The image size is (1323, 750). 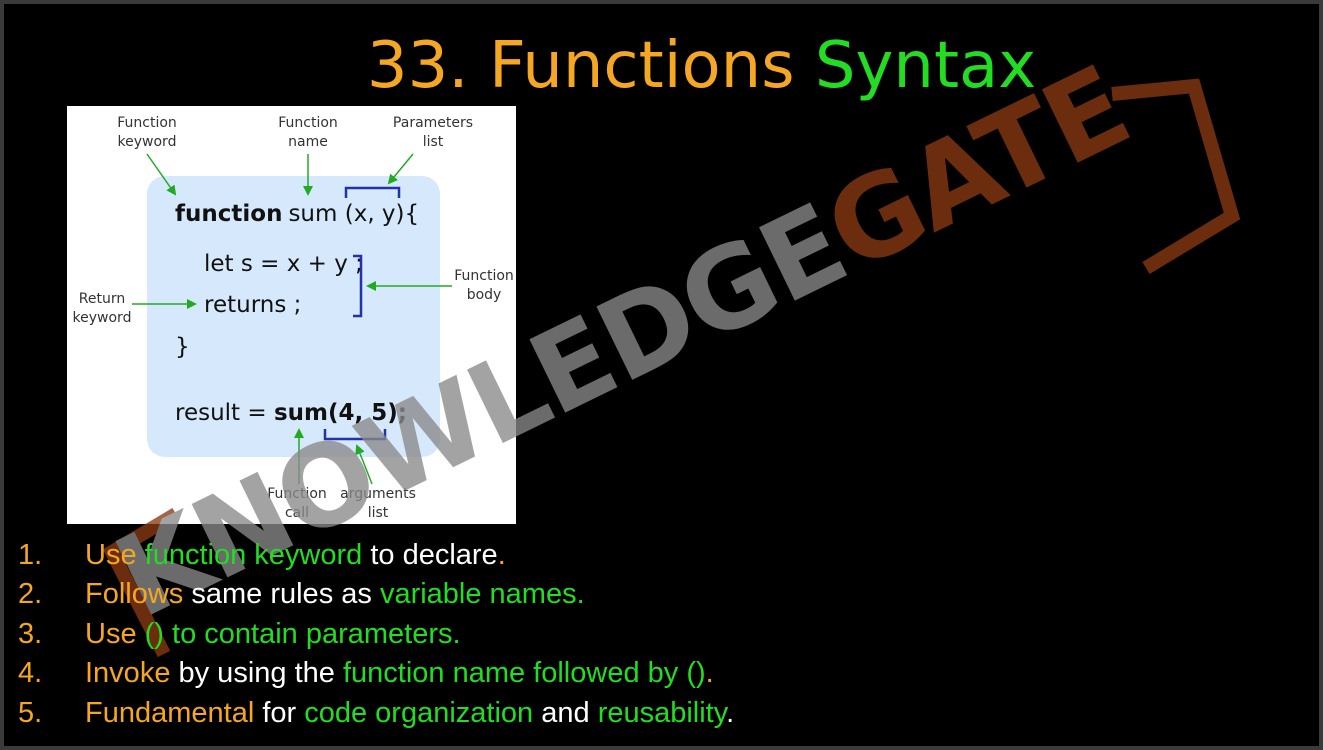 What do you see at coordinates (30, 633) in the screenshot?
I see `list-item-number: 3.` at bounding box center [30, 633].